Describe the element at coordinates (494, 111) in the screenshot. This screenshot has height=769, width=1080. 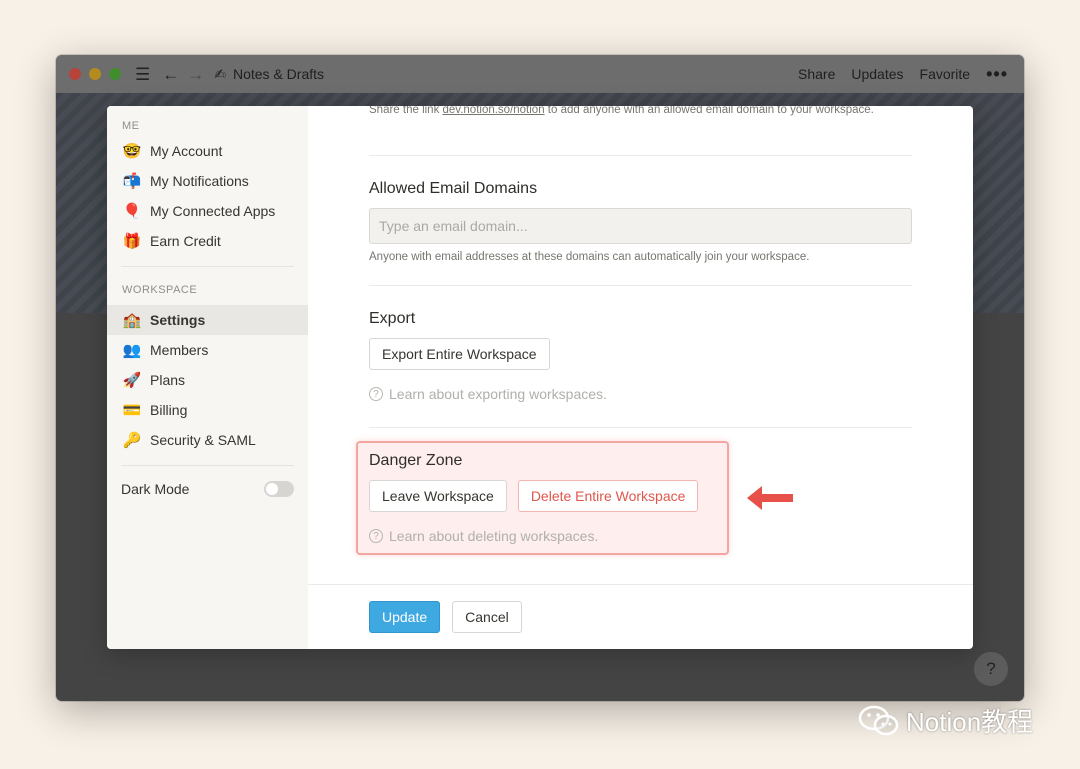
I see `share-link: dev.notion.so/notion` at that location.